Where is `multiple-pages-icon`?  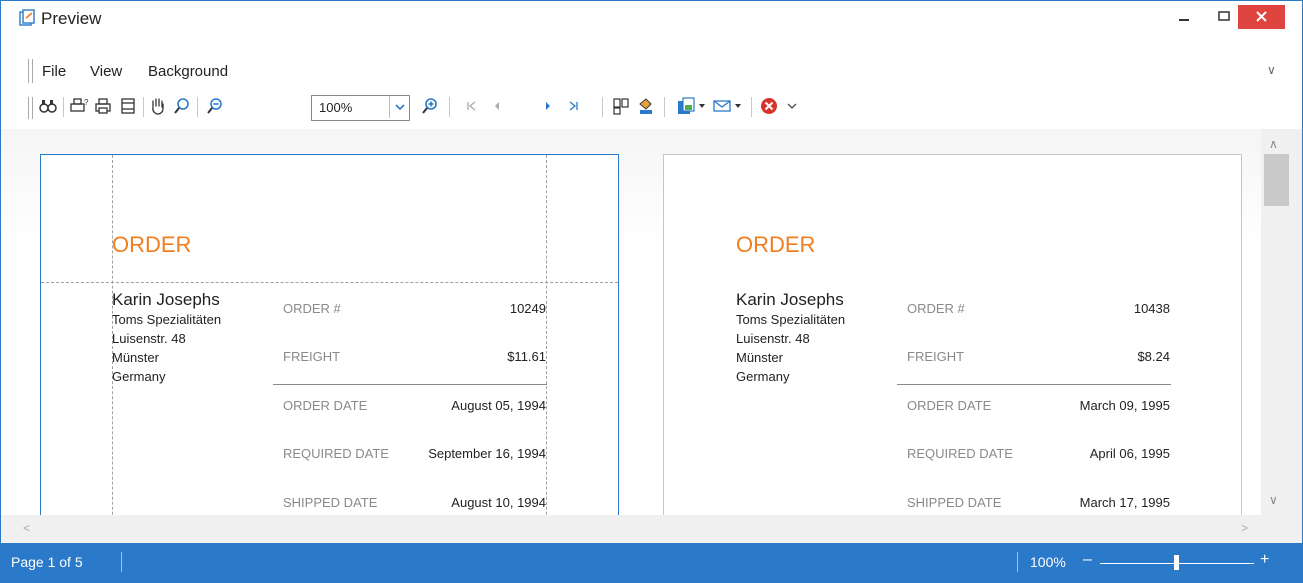
multiple-pages-icon is located at coordinates (621, 106).